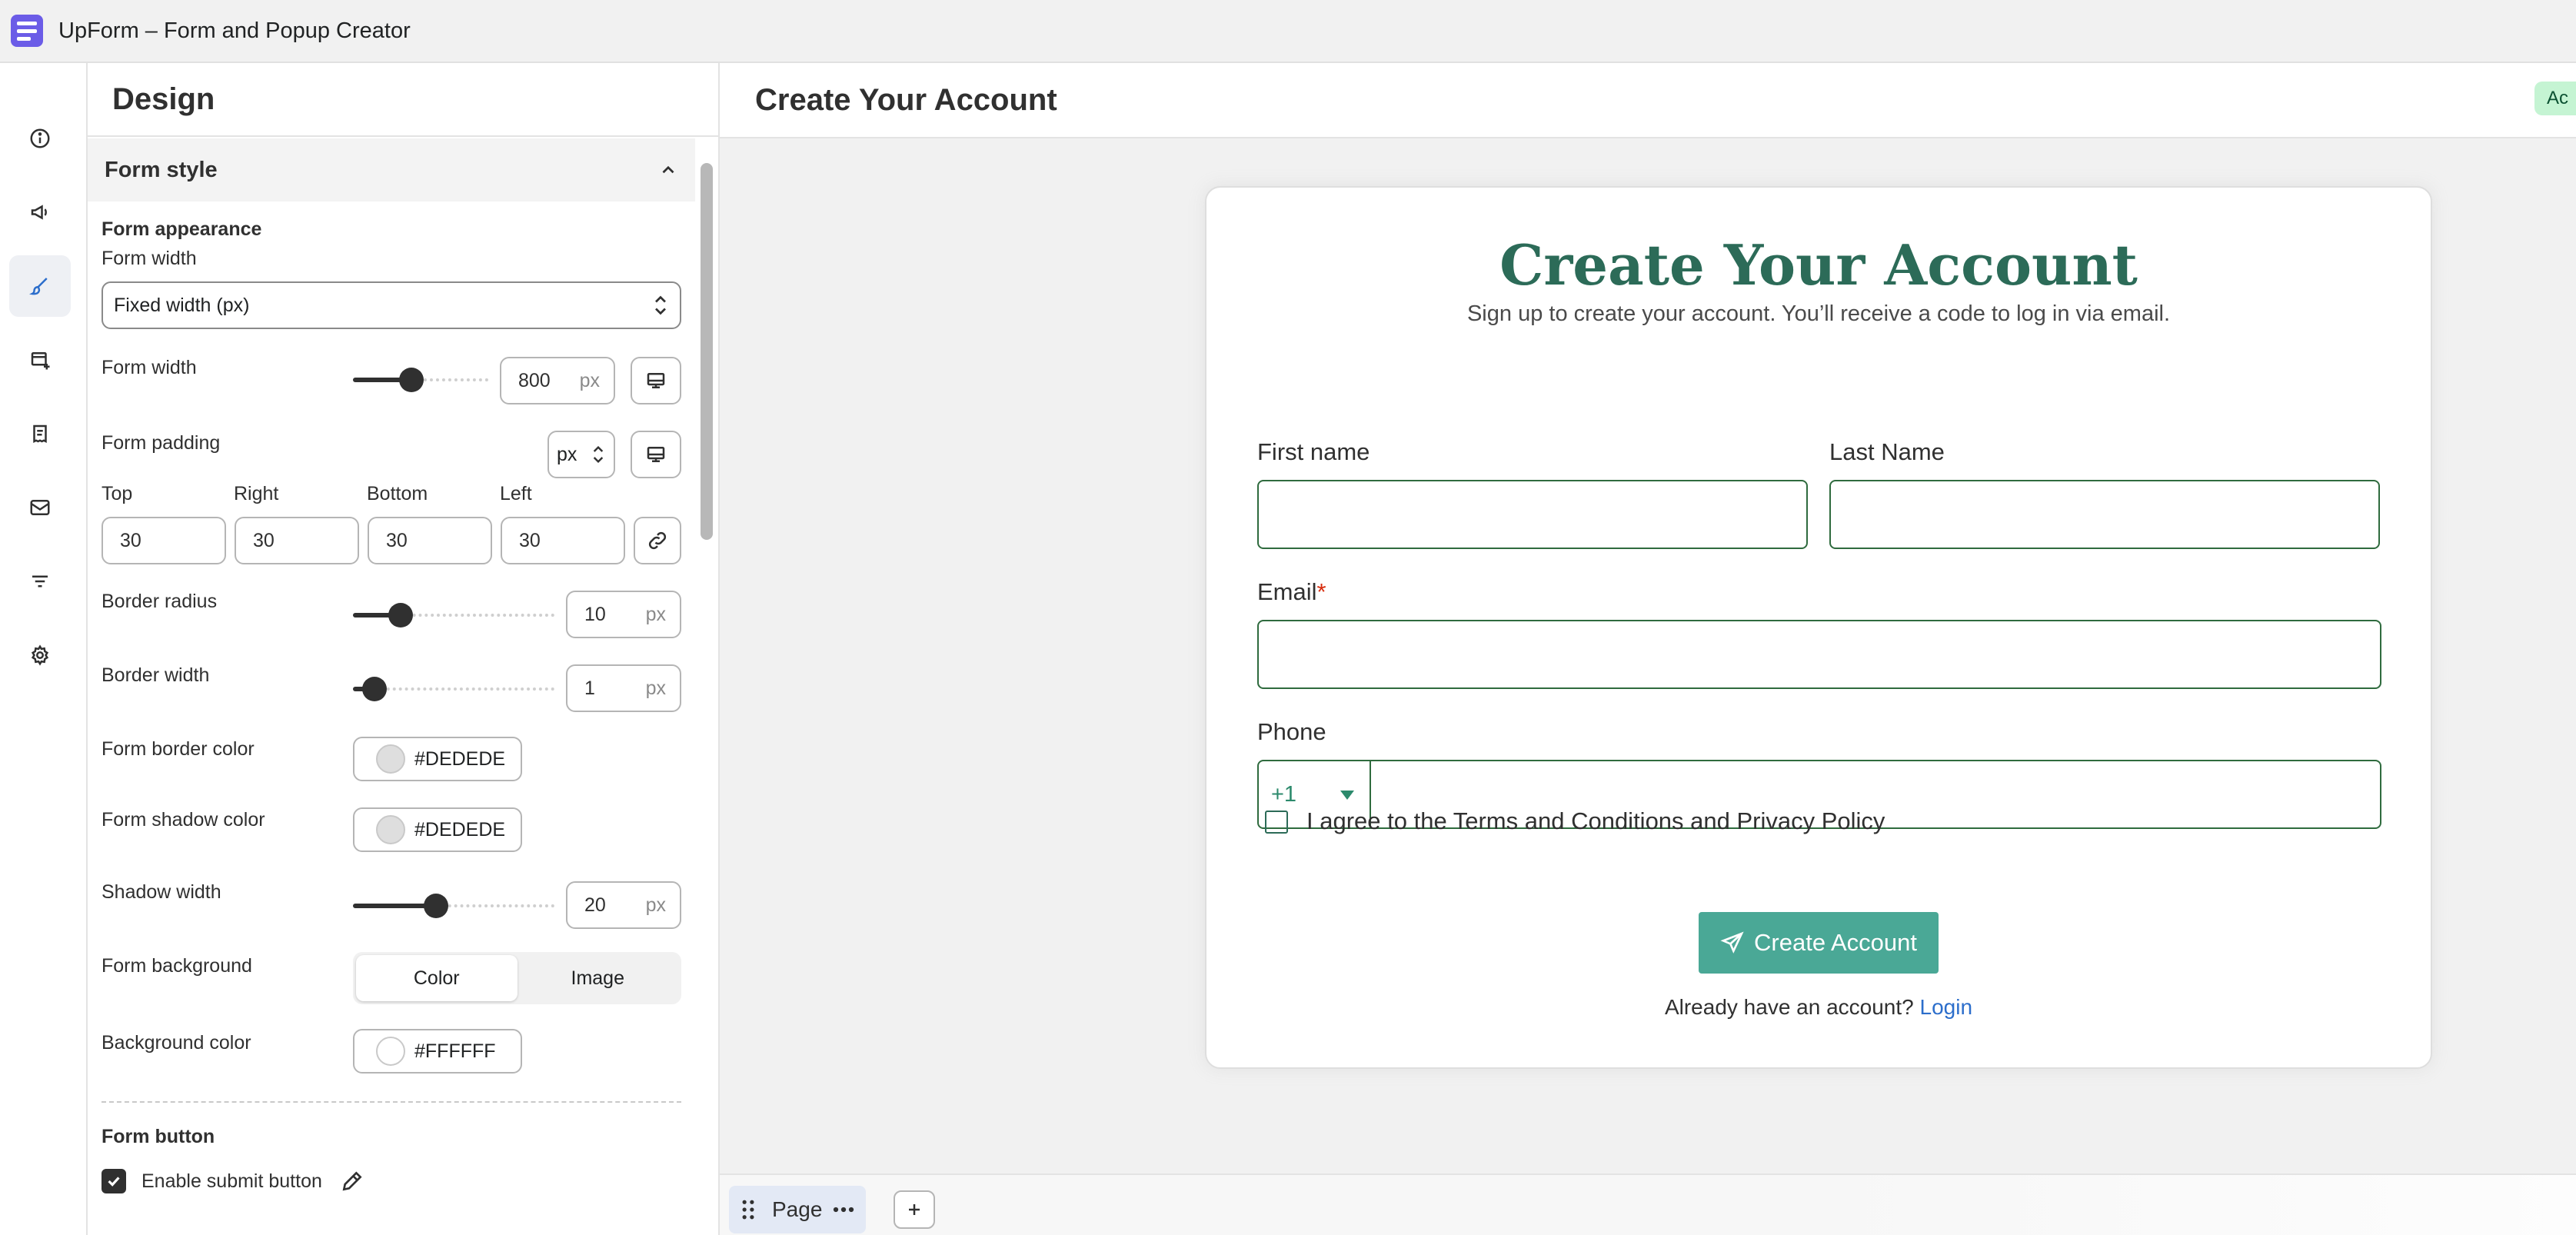 This screenshot has height=1235, width=2576. Describe the element at coordinates (40, 581) in the screenshot. I see `filter-icon` at that location.